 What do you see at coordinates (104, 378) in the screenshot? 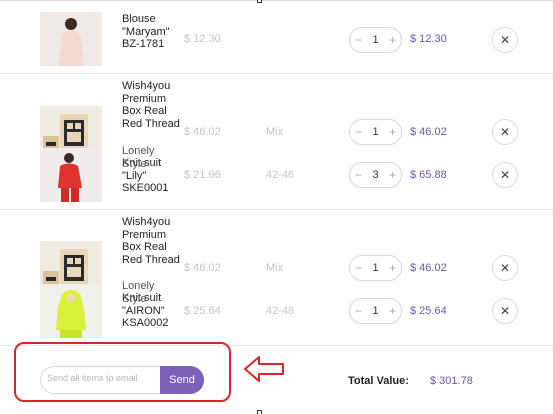
I see `email-field` at bounding box center [104, 378].